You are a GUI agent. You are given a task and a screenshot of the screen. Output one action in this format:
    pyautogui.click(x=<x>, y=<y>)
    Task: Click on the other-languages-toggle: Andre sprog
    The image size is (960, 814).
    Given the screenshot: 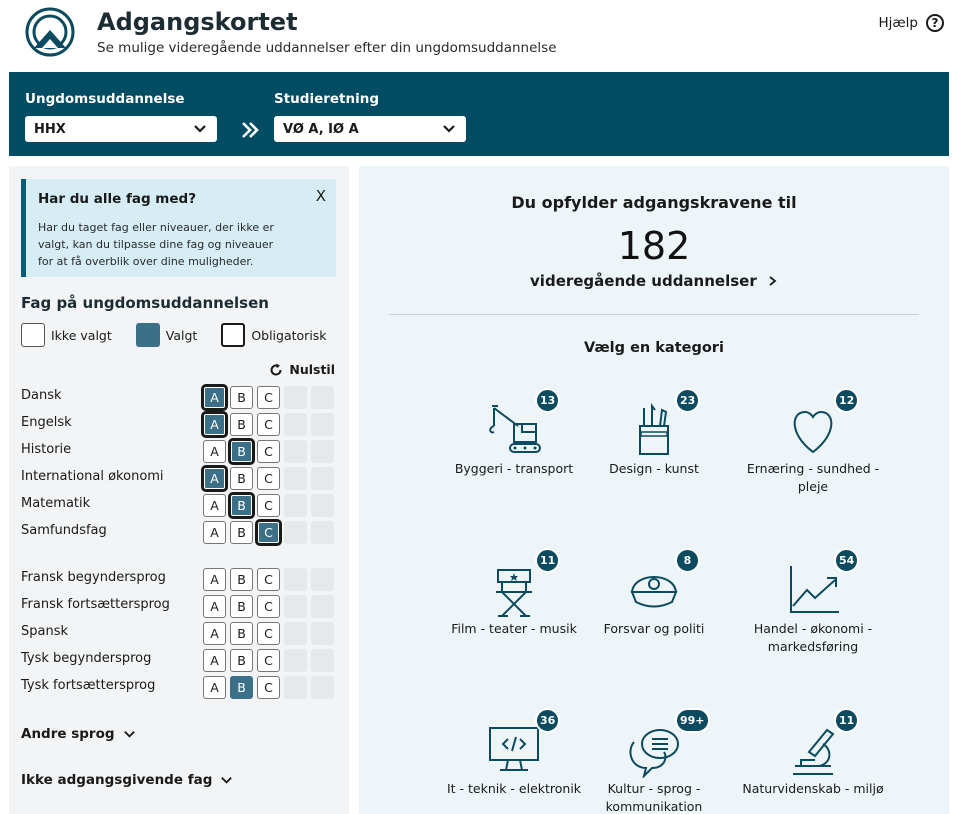 What is the action you would take?
    pyautogui.click(x=78, y=734)
    